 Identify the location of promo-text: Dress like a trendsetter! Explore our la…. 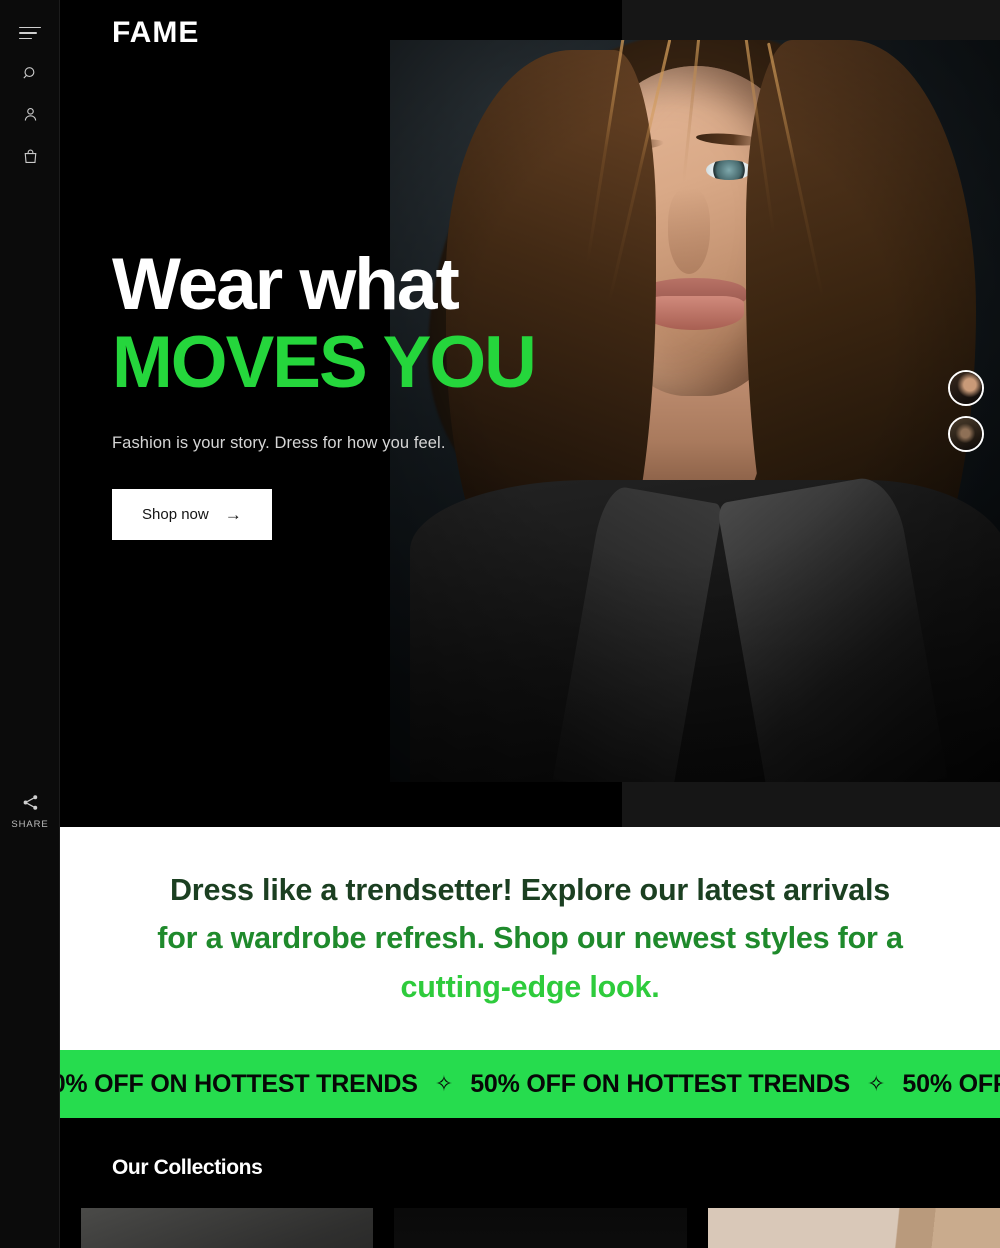
(530, 938).